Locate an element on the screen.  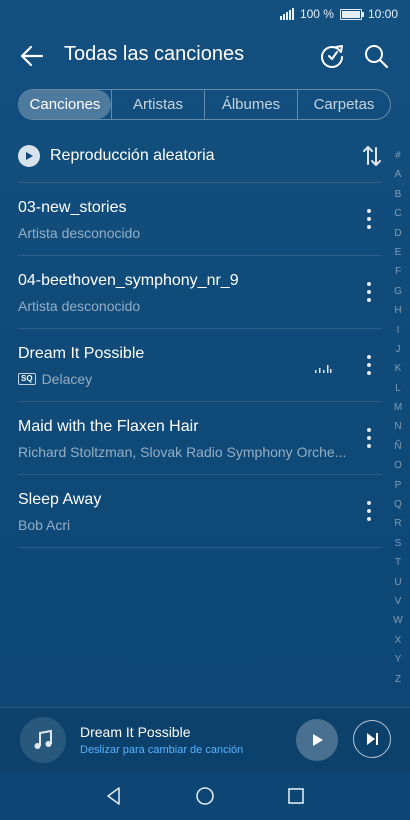
page-title: Todas las canciones is located at coordinates (154, 54).